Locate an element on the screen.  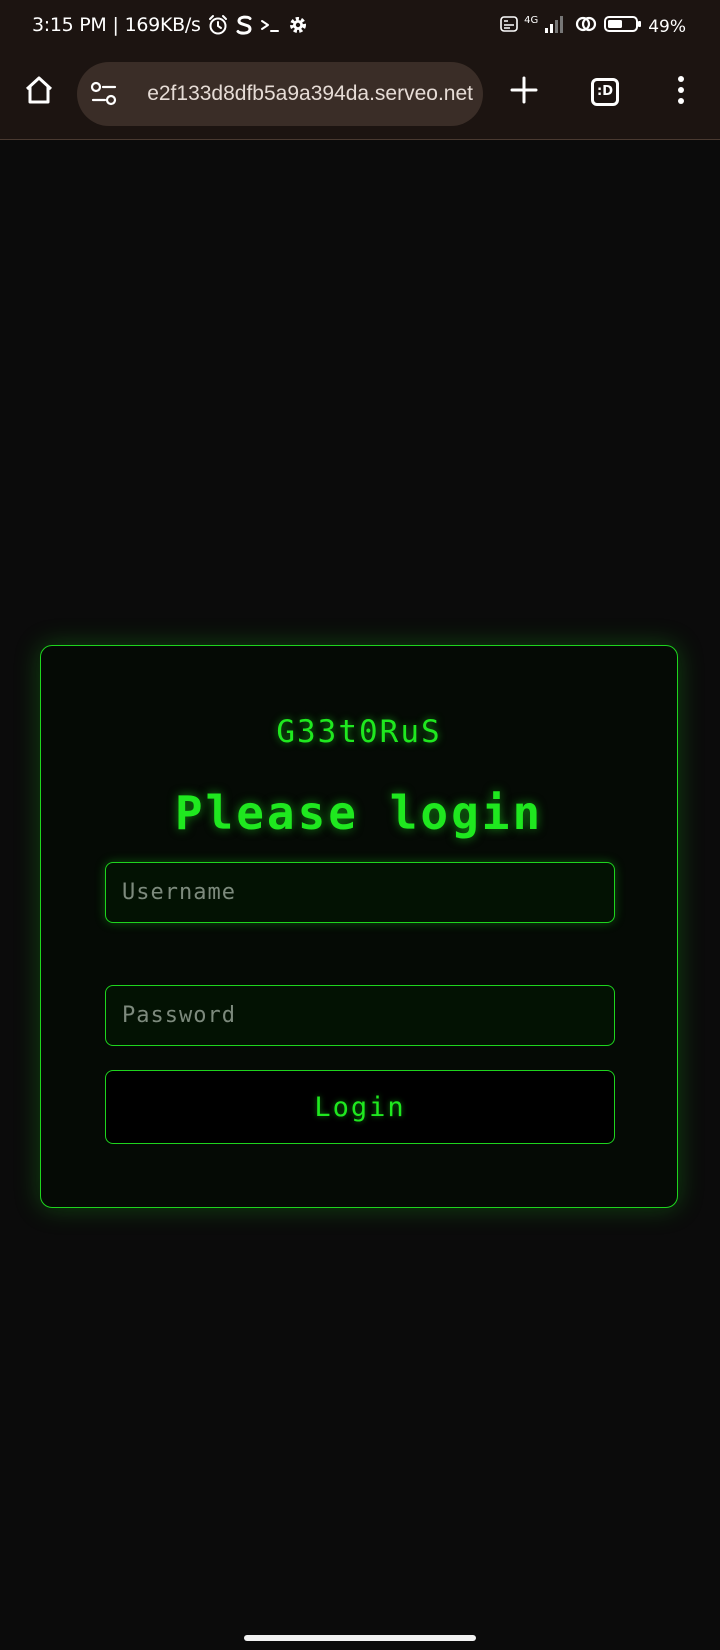
address-bar: e2f133d8dfb5a9a394da.serveo.net is located at coordinates (280, 94).